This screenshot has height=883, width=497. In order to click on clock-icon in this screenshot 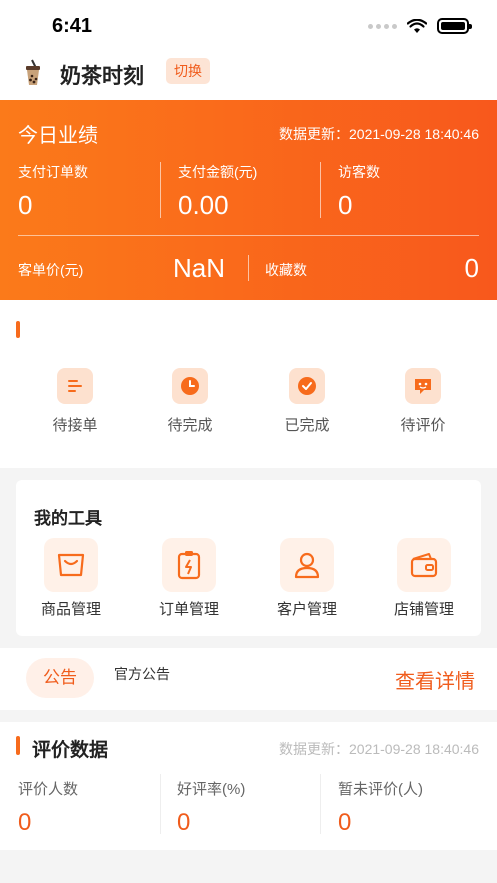, I will do `click(190, 386)`.